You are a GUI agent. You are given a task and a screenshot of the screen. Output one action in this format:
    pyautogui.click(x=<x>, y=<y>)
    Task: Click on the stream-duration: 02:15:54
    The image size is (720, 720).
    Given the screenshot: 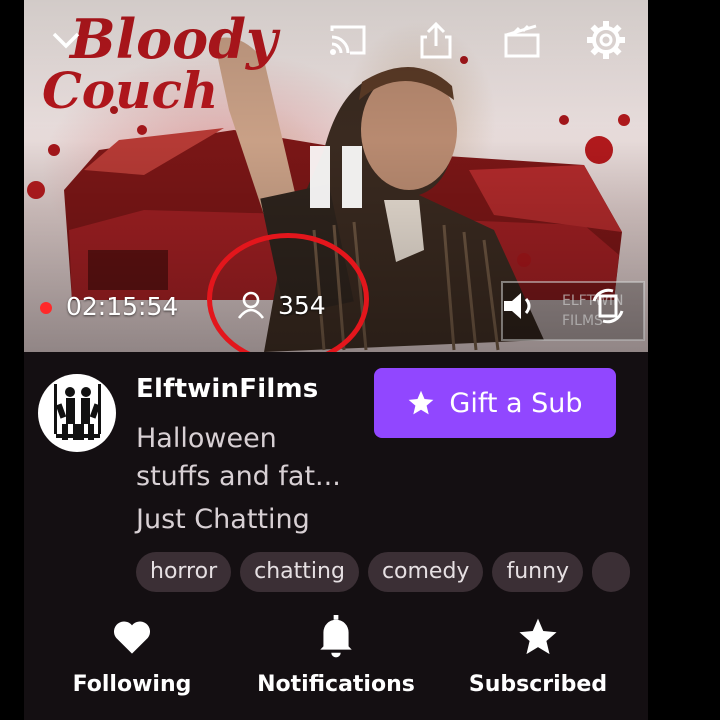 What is the action you would take?
    pyautogui.click(x=122, y=306)
    